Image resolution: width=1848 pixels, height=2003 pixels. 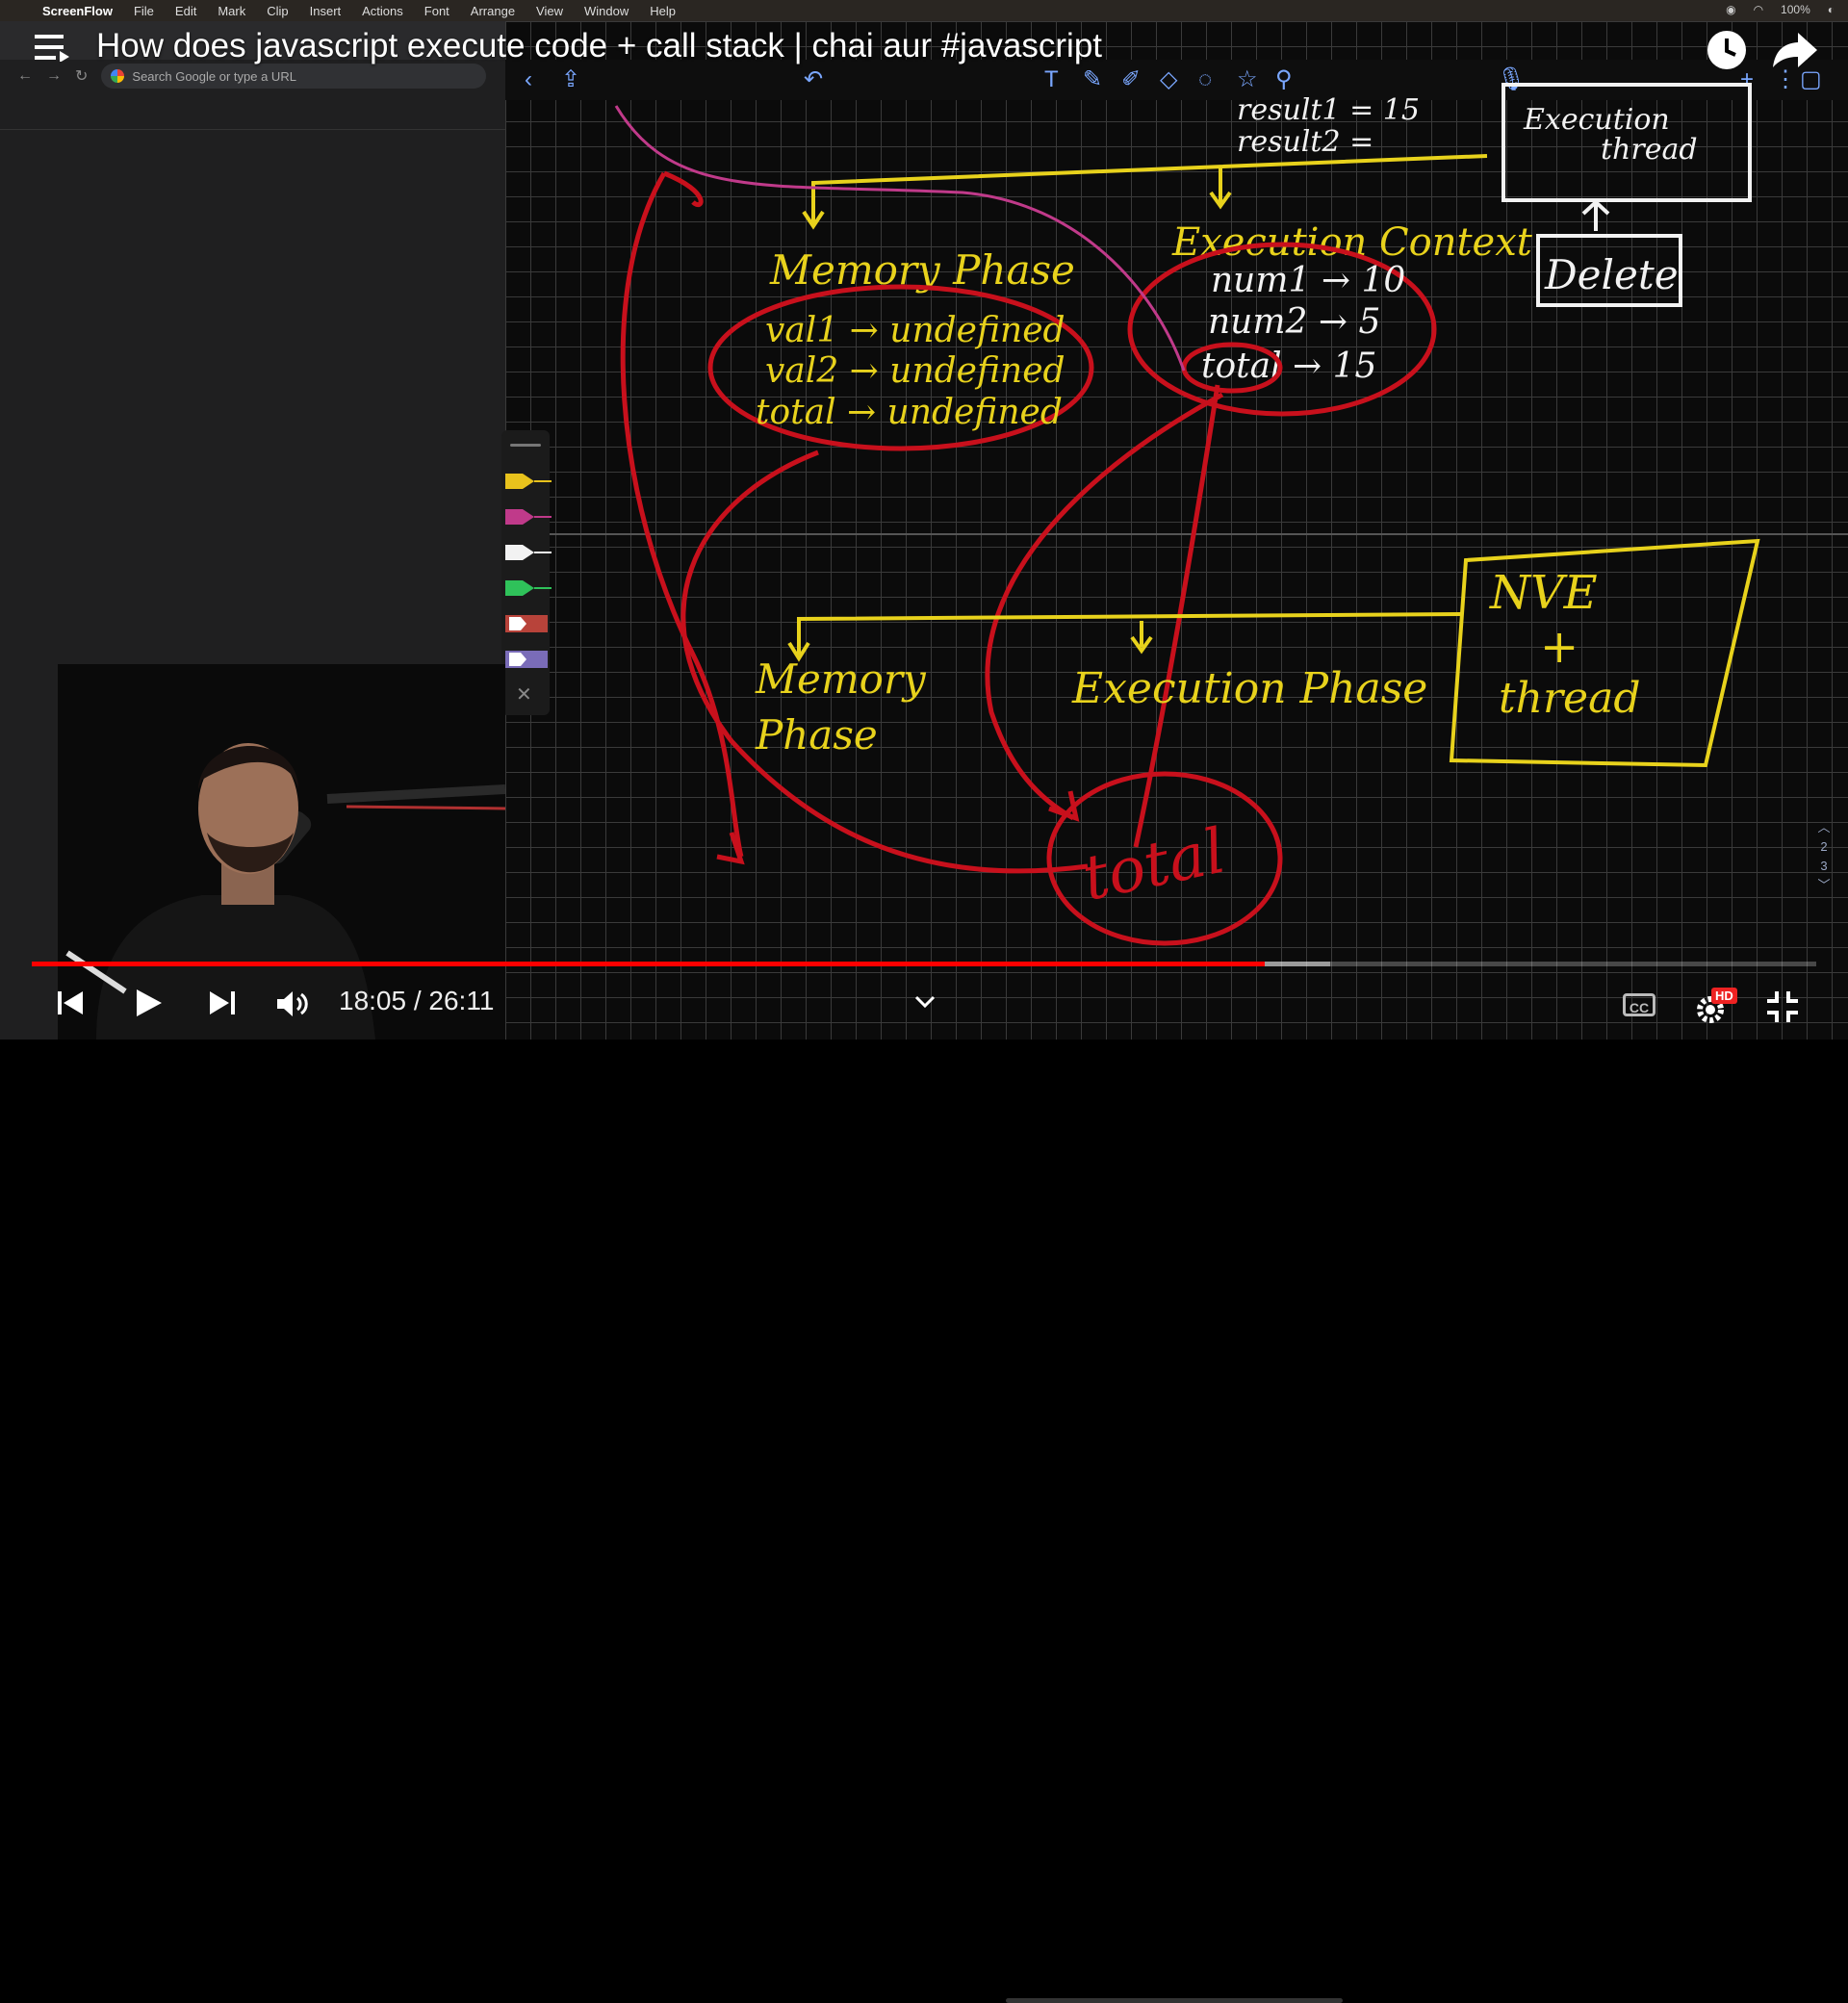 What do you see at coordinates (1795, 50) in the screenshot?
I see `share-arrow-icon` at bounding box center [1795, 50].